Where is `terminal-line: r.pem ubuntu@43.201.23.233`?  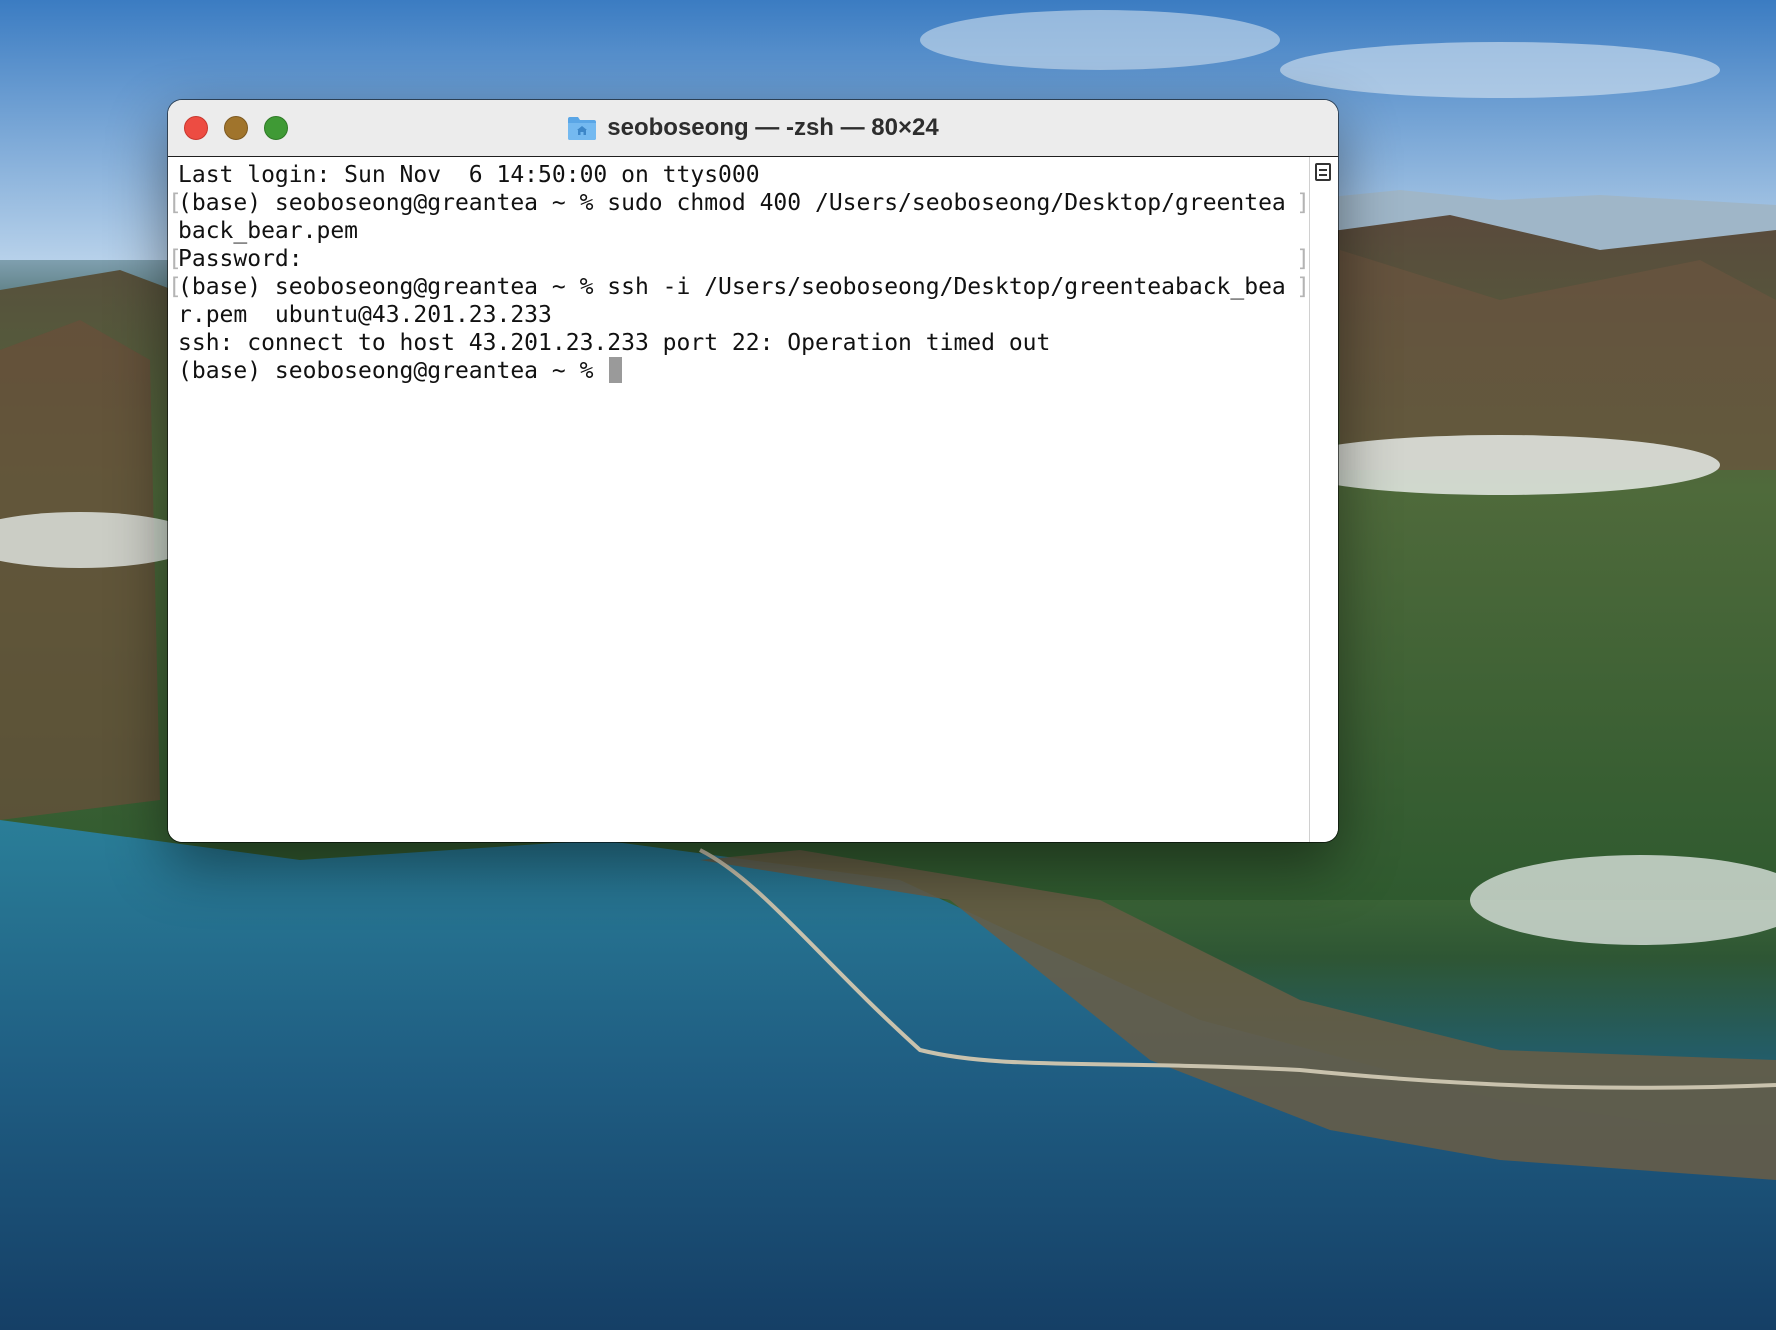 terminal-line: r.pem ubuntu@43.201.23.233 is located at coordinates (365, 315).